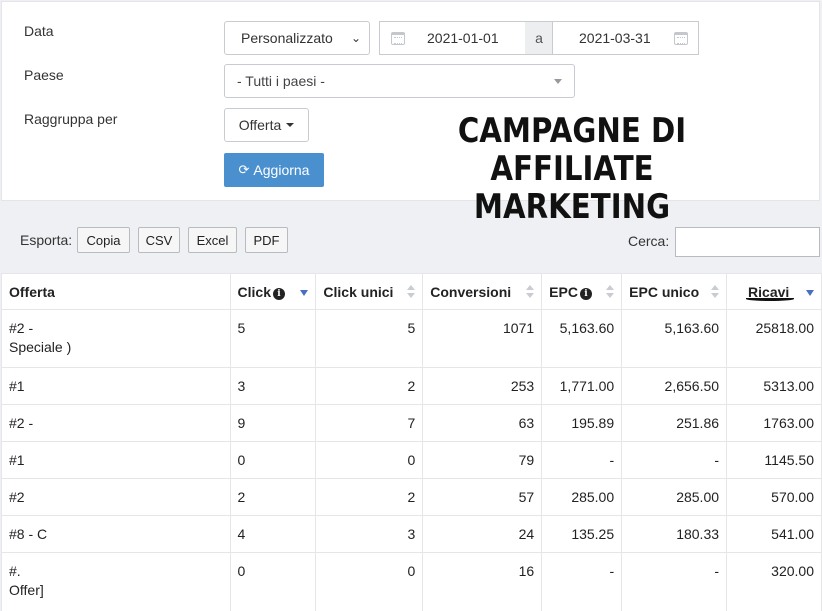 The image size is (822, 611). Describe the element at coordinates (582, 338) in the screenshot. I see `cell-epc: 5,163.60` at that location.